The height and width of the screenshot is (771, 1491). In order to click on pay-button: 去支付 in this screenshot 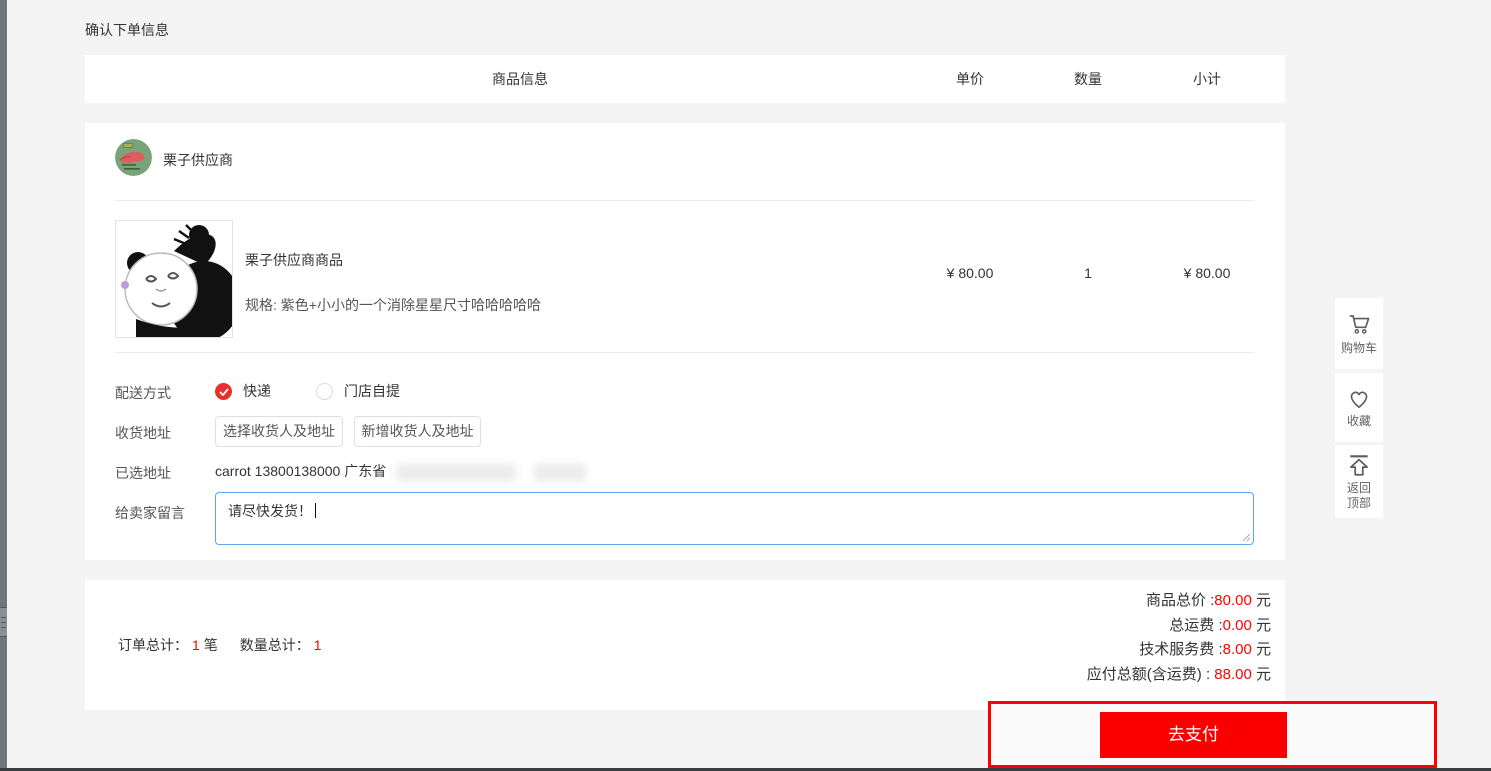, I will do `click(1193, 735)`.